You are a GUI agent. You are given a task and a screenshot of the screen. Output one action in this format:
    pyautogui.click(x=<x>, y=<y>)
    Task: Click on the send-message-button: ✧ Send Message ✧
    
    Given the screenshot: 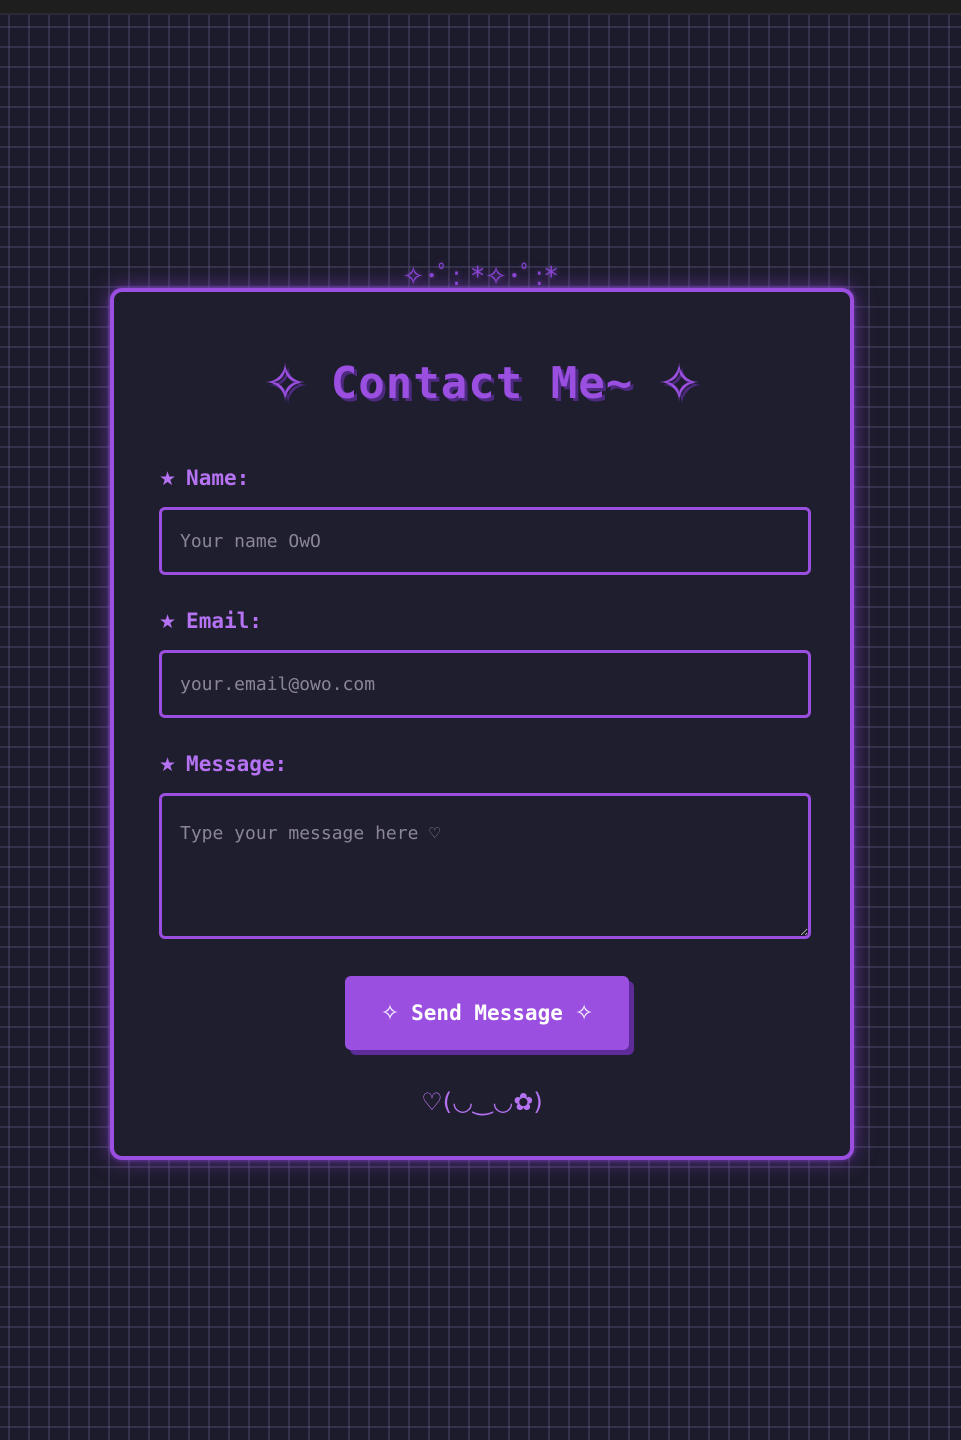 What is the action you would take?
    pyautogui.click(x=487, y=1013)
    